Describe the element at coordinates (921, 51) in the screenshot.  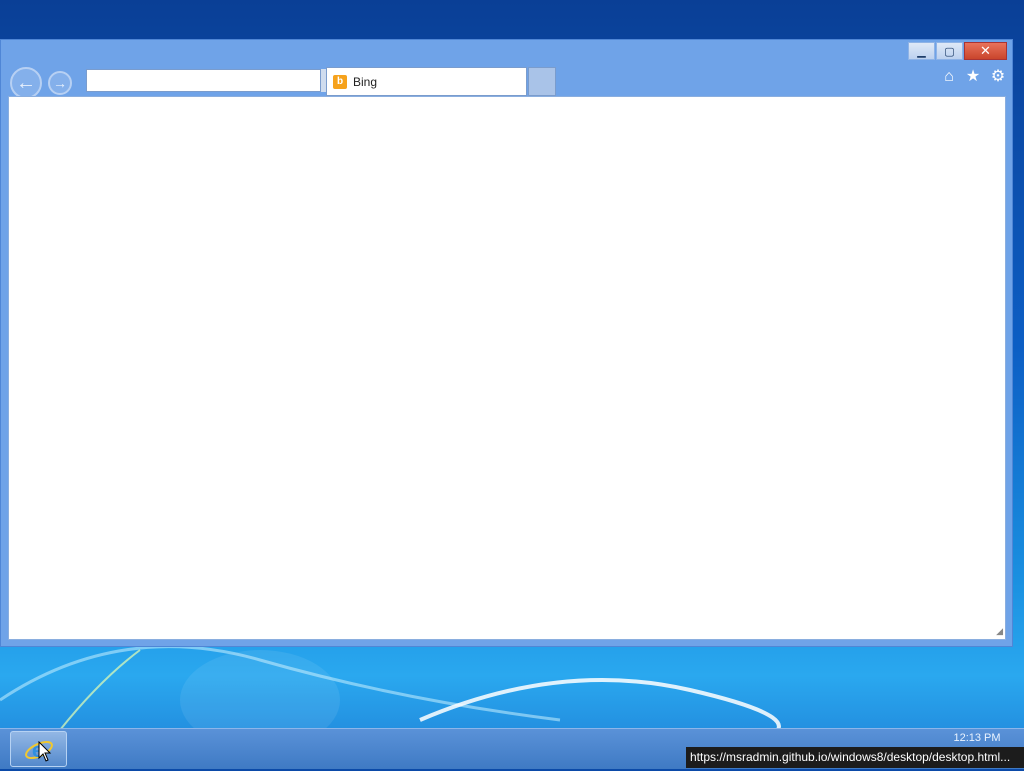
I see `minimize-button: ▁` at that location.